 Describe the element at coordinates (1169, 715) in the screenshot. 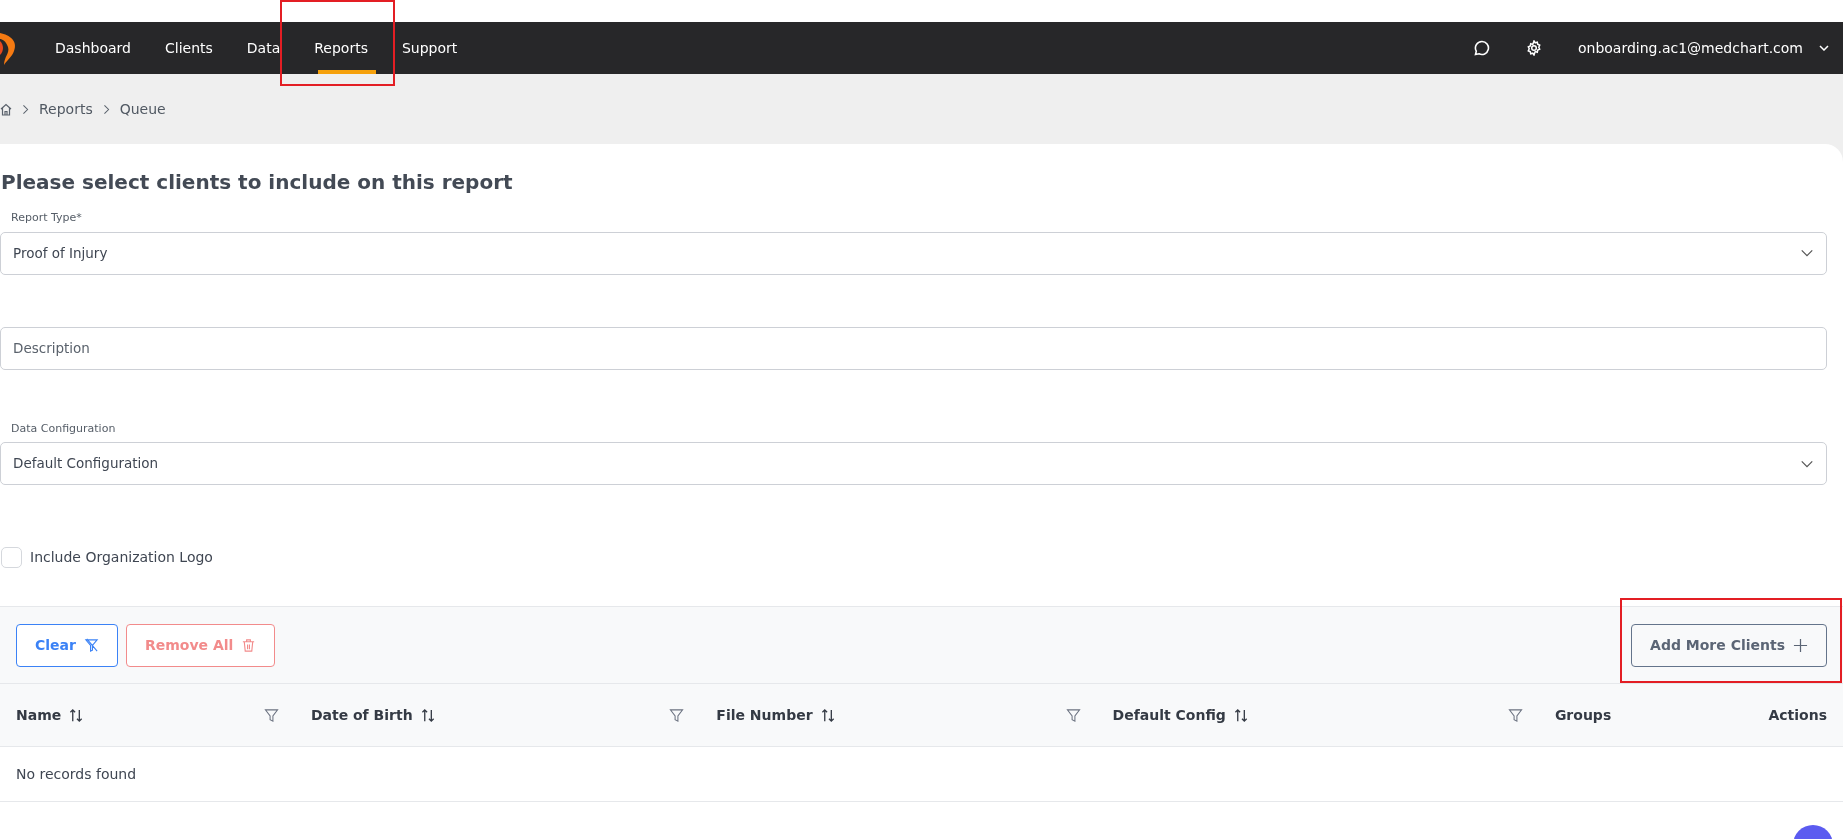

I see `column-header: Default Config` at that location.